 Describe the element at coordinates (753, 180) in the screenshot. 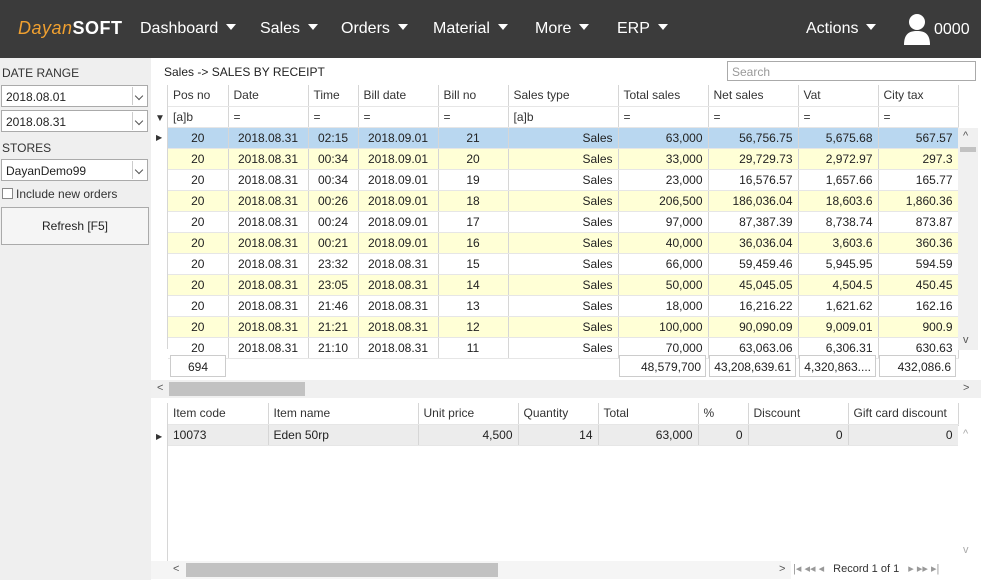

I see `table-cell: 16,576.57` at that location.